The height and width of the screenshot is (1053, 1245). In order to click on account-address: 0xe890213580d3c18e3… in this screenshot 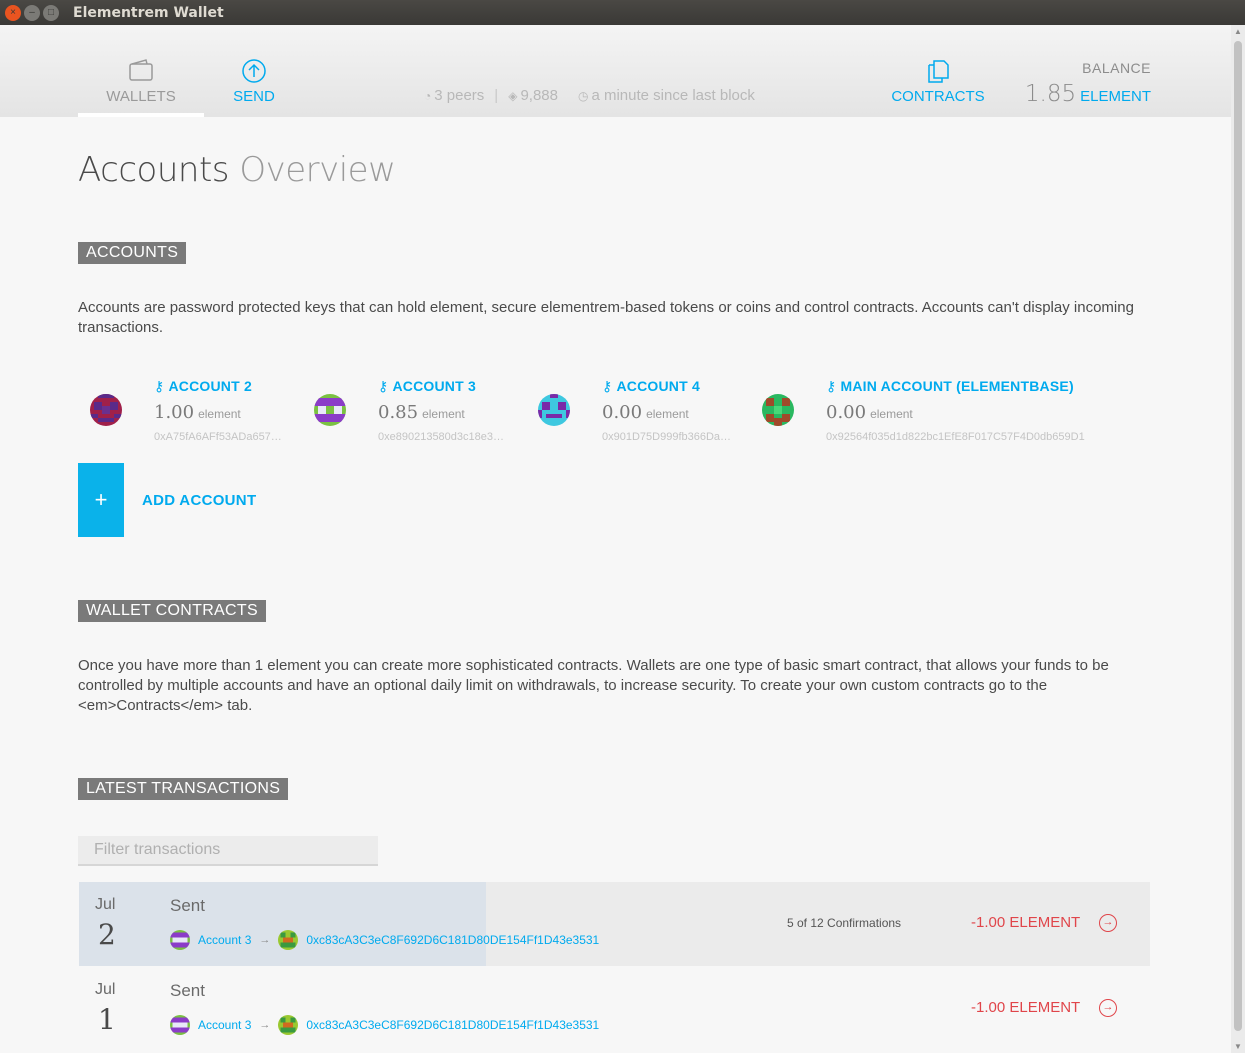, I will do `click(441, 437)`.